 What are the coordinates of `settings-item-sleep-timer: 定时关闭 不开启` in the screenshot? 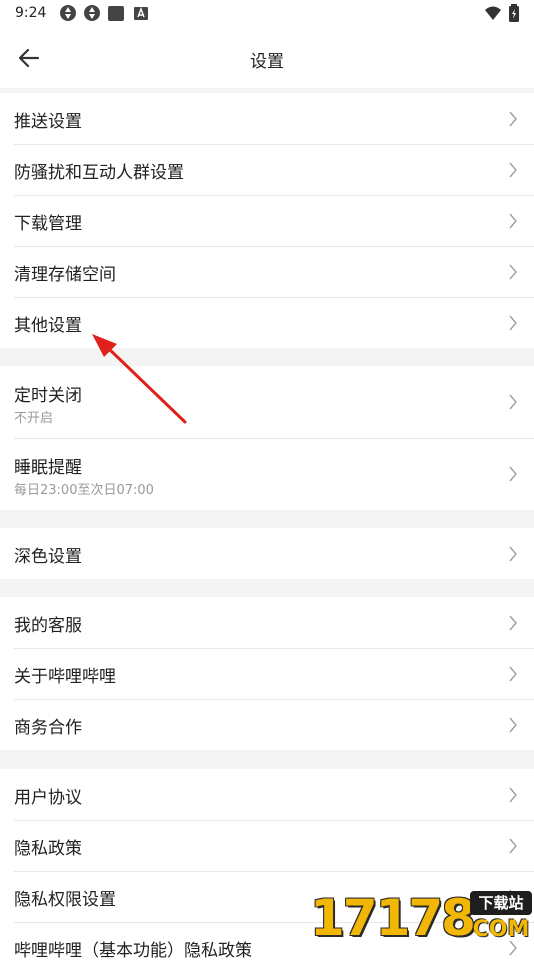 It's located at (267, 402).